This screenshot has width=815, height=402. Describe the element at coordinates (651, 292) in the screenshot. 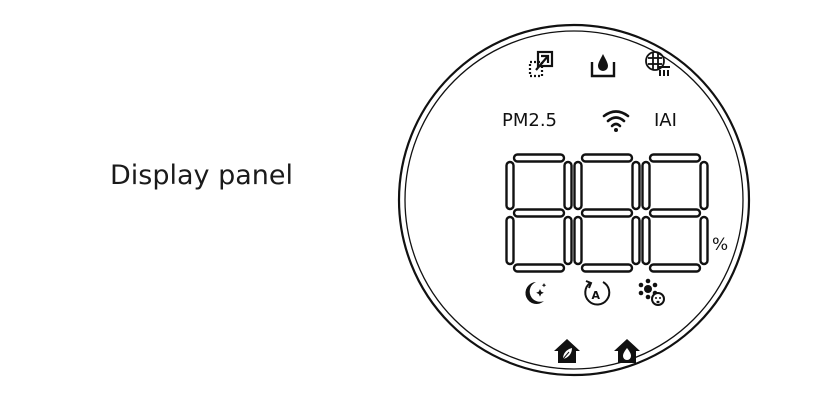

I see `allergen-mode-icon` at that location.